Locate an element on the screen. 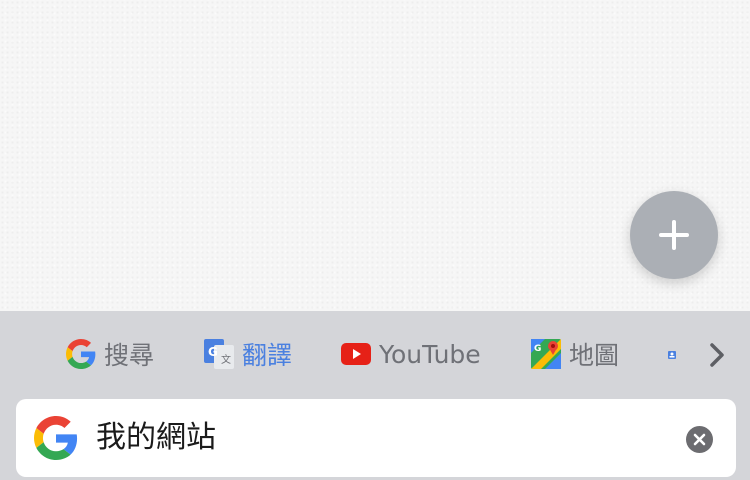  shortcut-translate-label: 翻譯 is located at coordinates (267, 355).